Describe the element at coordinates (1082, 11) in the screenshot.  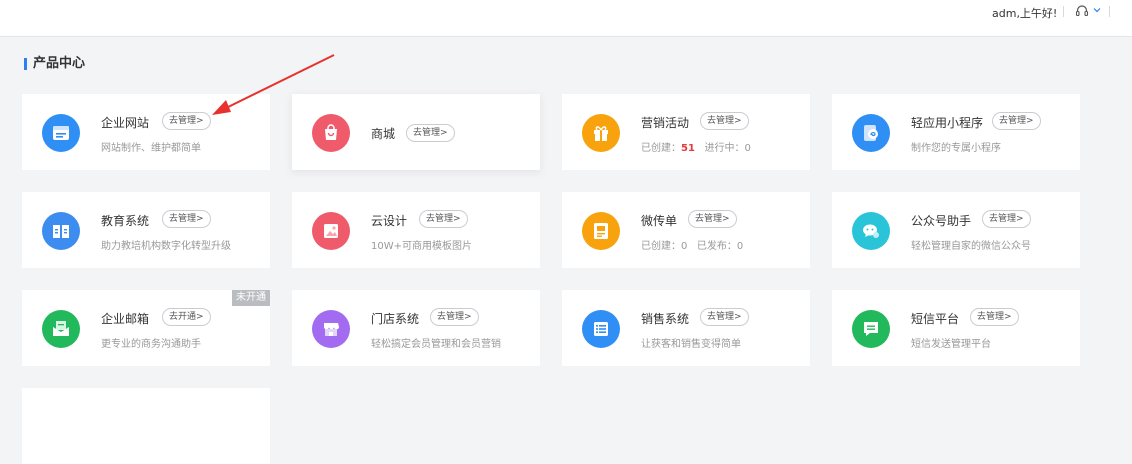
I see `headset-icon` at that location.